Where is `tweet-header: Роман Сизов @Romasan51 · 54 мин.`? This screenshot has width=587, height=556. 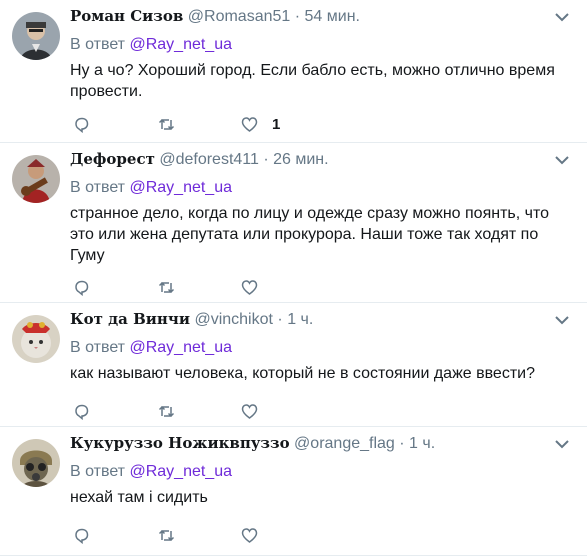 tweet-header: Роман Сизов @Romasan51 · 54 мин. is located at coordinates (308, 16).